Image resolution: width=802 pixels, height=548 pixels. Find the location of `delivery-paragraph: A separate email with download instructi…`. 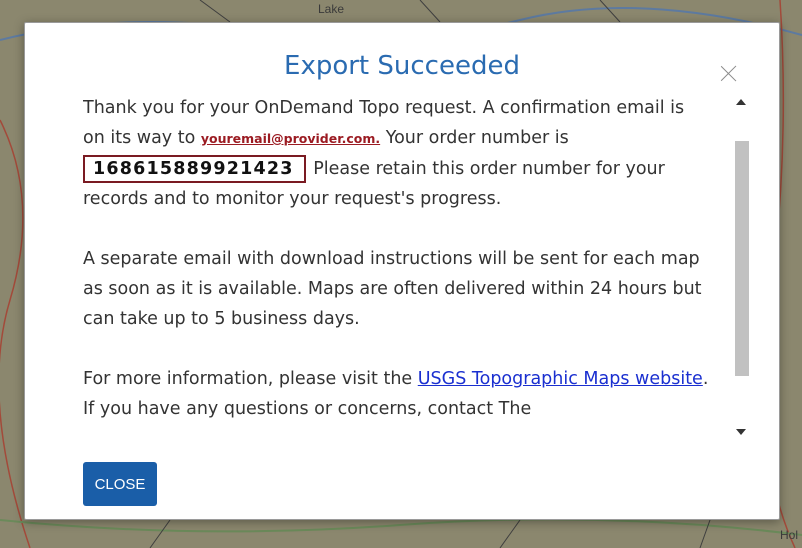

delivery-paragraph: A separate email with download instructi… is located at coordinates (392, 289).